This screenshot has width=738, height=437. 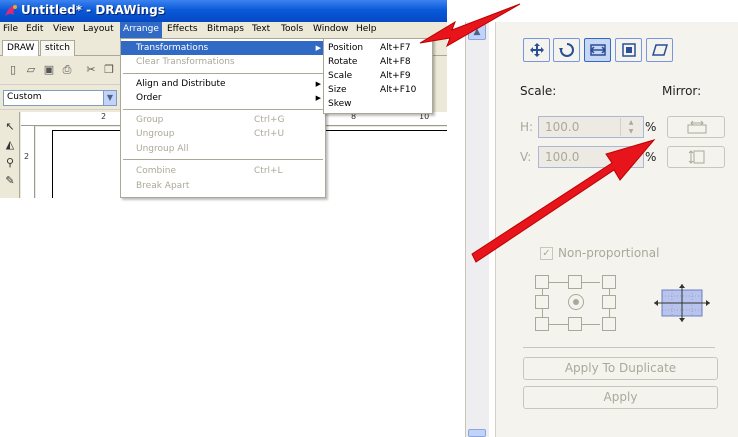 What do you see at coordinates (542, 324) in the screenshot?
I see `anchor-bottom-left` at bounding box center [542, 324].